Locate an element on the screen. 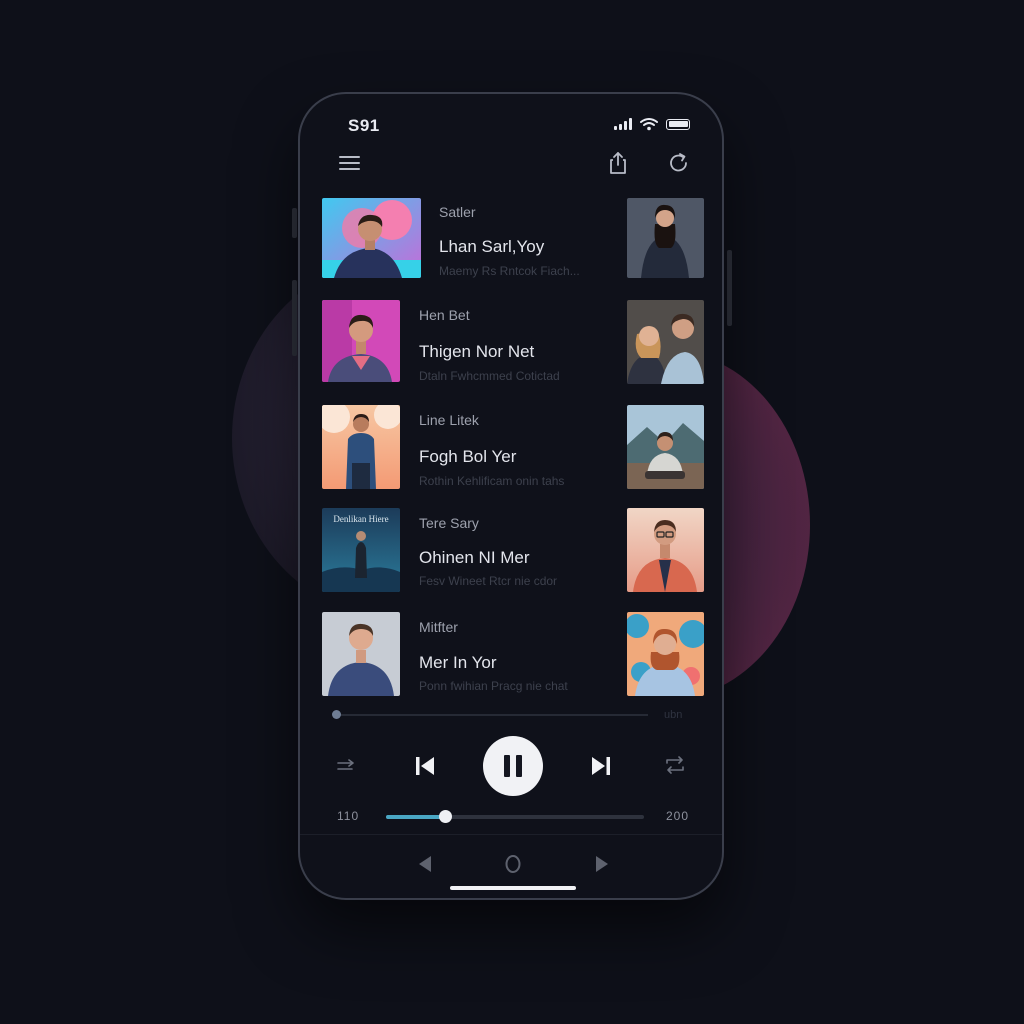 The image size is (1024, 1024). volume-down-button is located at coordinates (294, 318).